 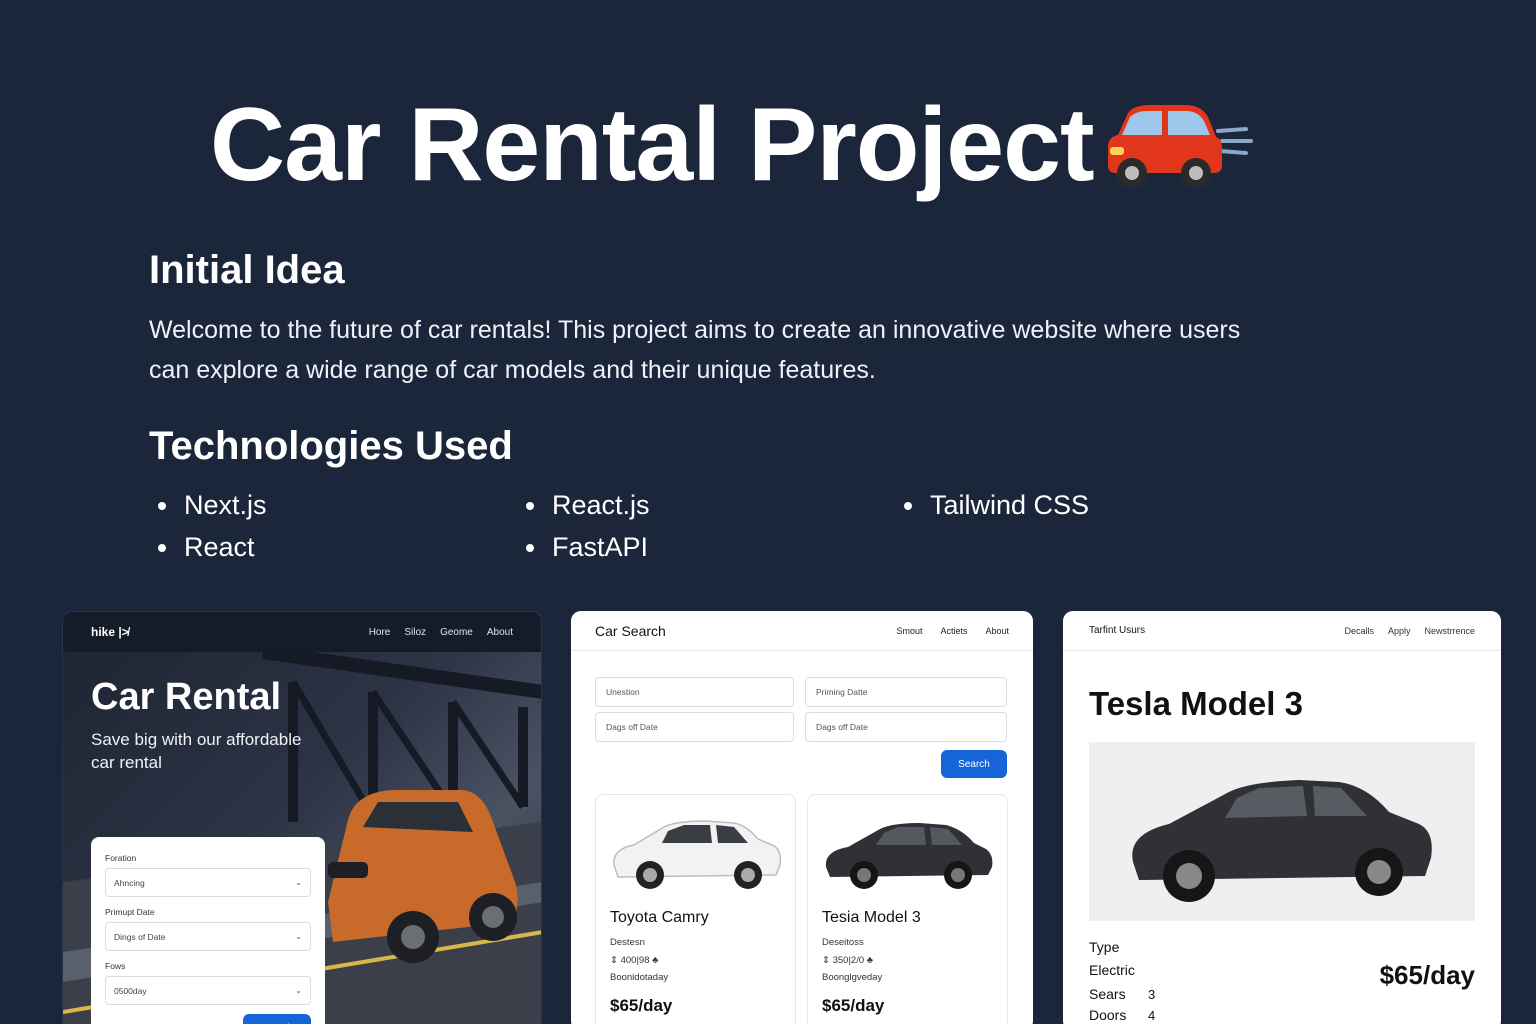 What do you see at coordinates (196, 751) in the screenshot?
I see `hero-subtitle: Save big with our affordable car rental` at bounding box center [196, 751].